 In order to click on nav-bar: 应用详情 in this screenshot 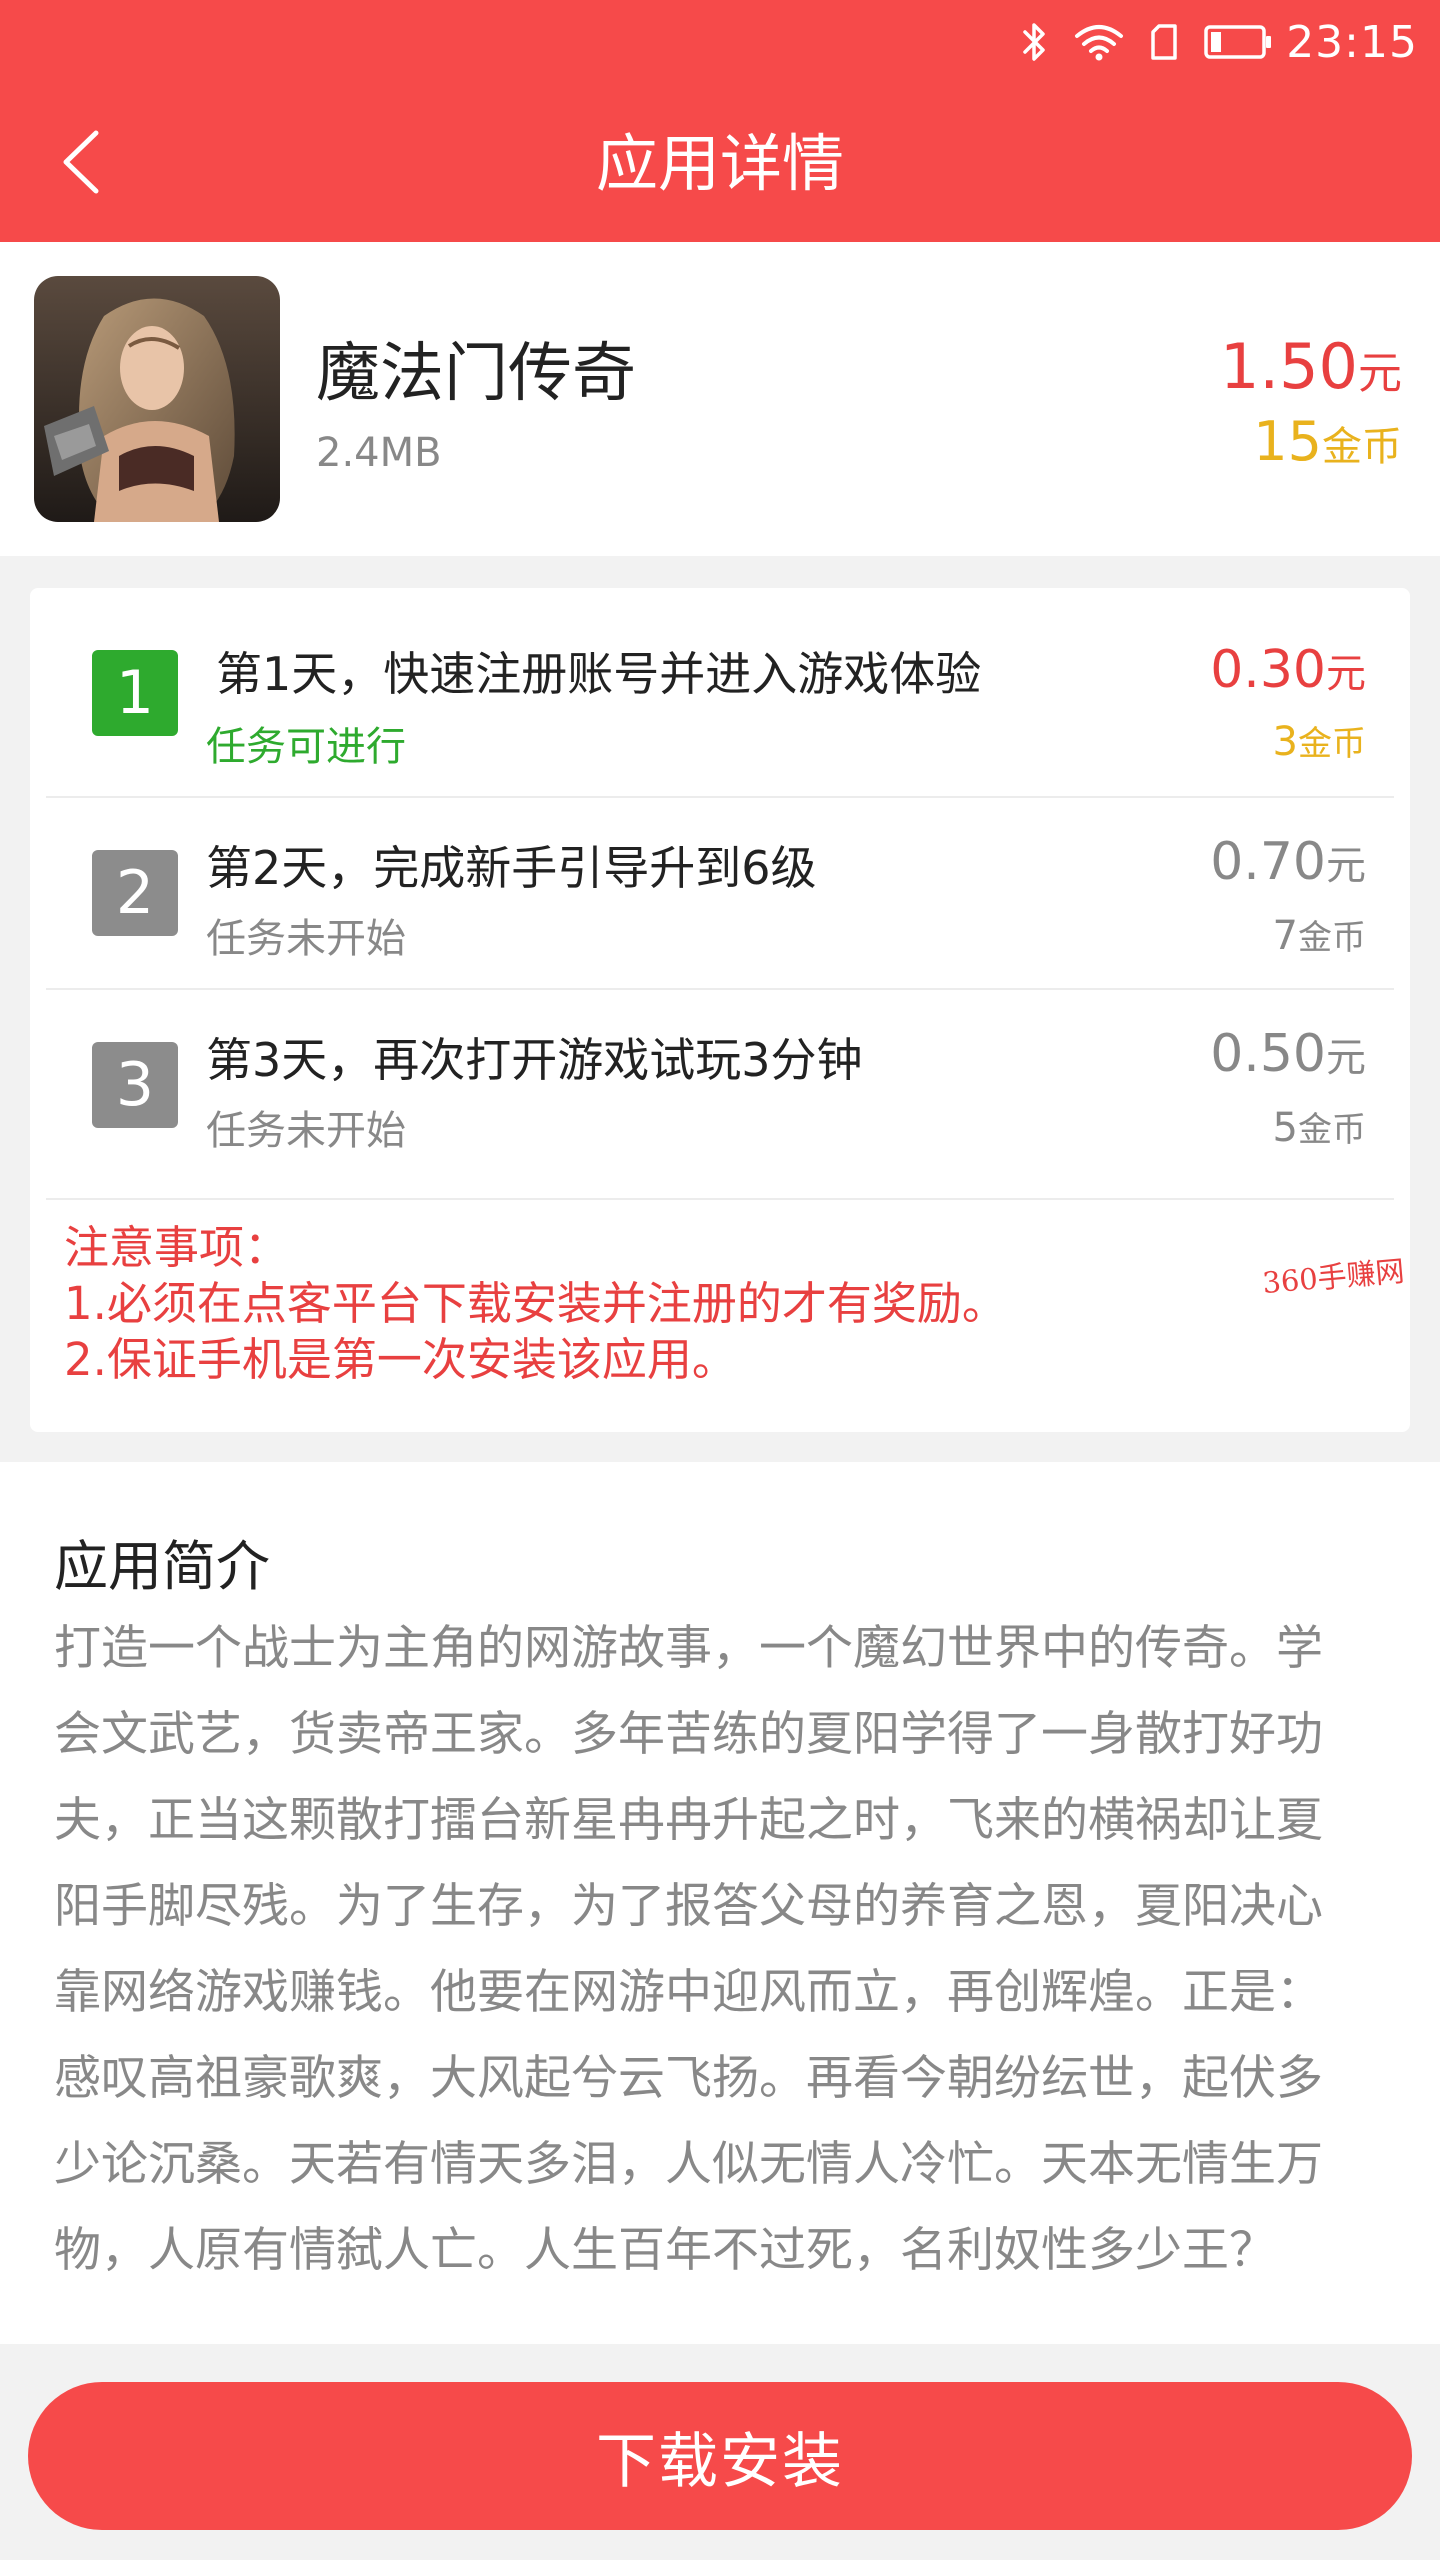, I will do `click(720, 163)`.